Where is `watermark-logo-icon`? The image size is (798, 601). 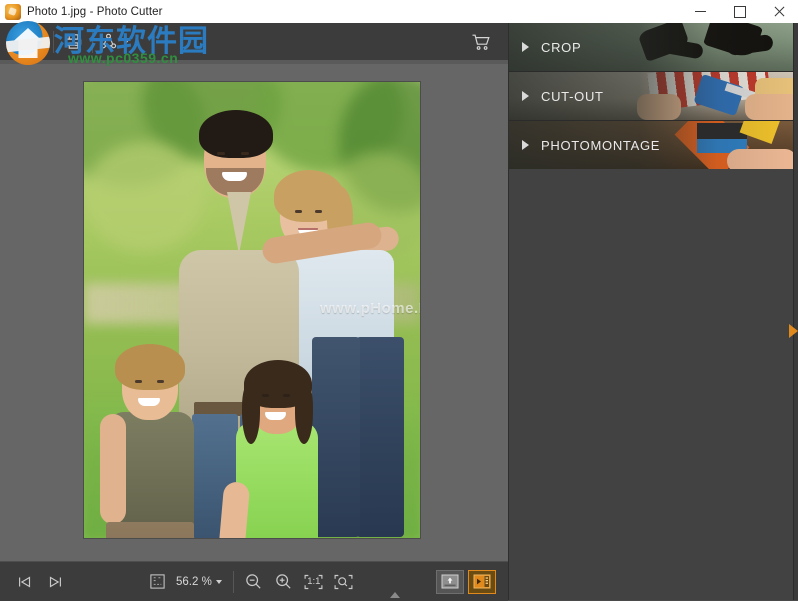
watermark-logo-icon is located at coordinates (28, 64).